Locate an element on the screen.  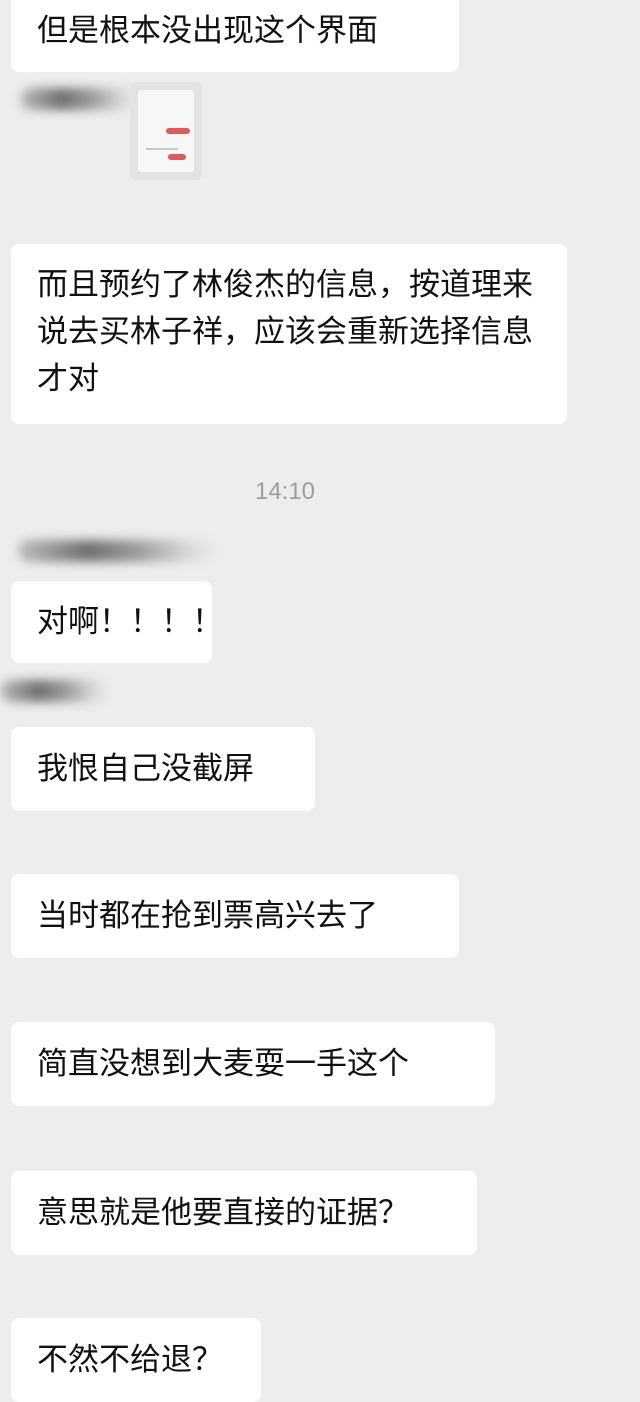
message-bubble: 意思就是他要直接的证据？ is located at coordinates (244, 1213).